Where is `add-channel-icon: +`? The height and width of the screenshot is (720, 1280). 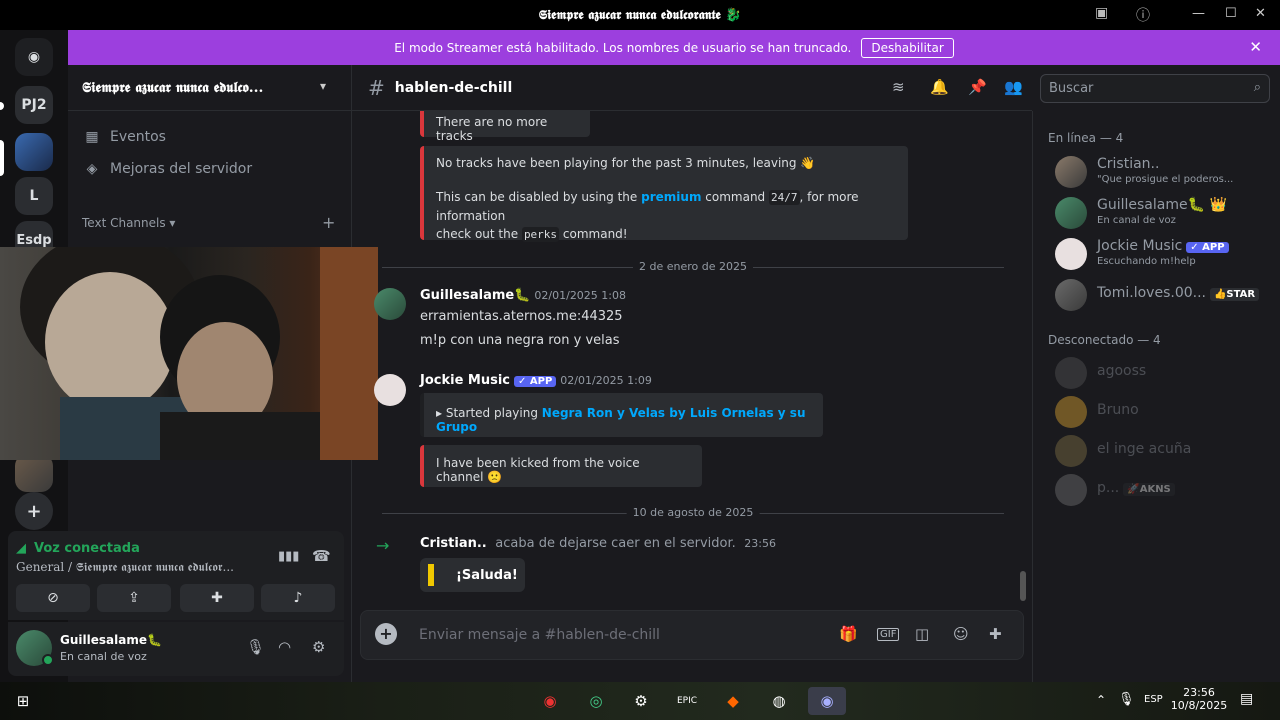
add-channel-icon: + is located at coordinates (328, 222).